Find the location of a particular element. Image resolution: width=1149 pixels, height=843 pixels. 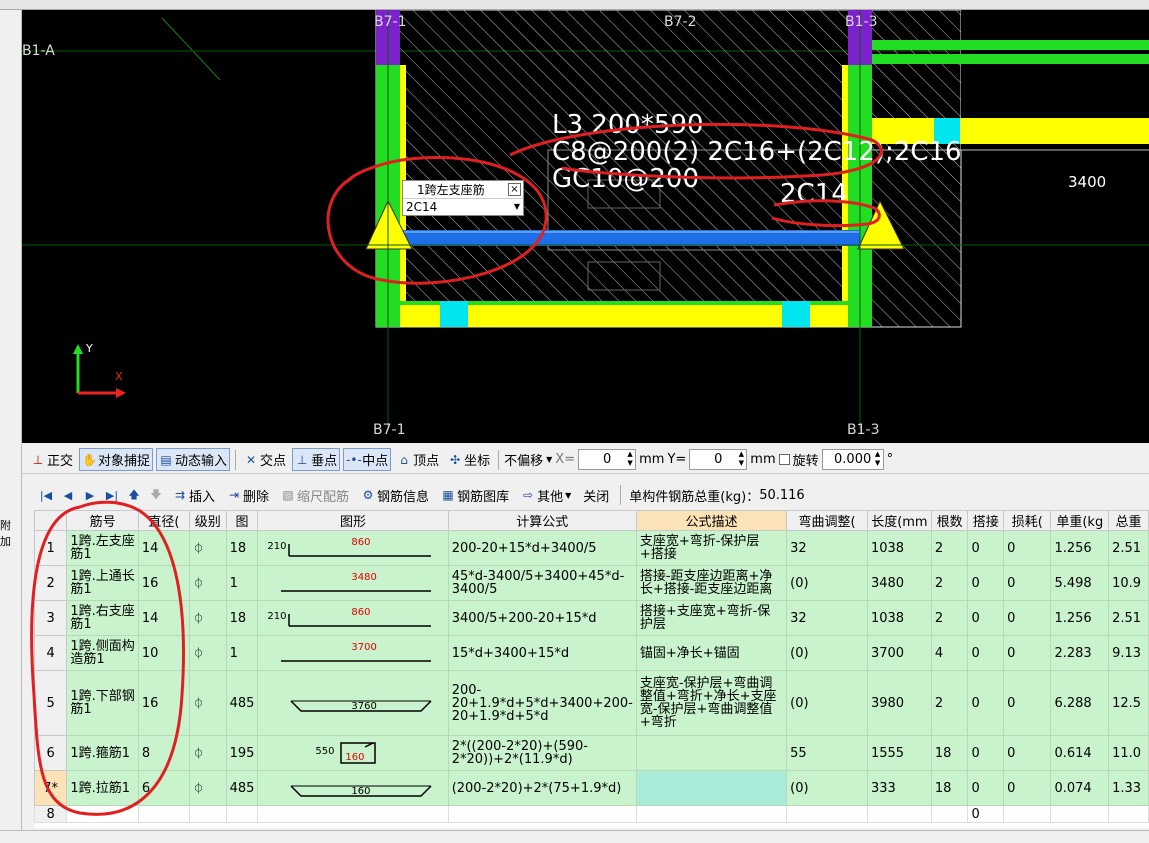

cell-bend: (0) is located at coordinates (827, 583).